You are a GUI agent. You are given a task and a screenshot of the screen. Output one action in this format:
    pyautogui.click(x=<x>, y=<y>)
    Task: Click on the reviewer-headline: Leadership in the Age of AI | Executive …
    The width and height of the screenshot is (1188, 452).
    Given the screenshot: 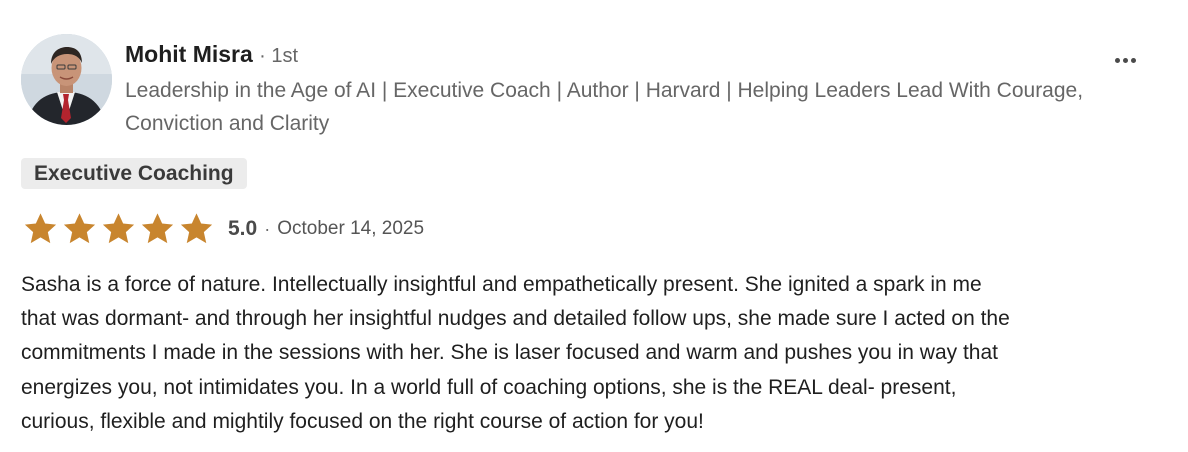 What is the action you would take?
    pyautogui.click(x=604, y=107)
    